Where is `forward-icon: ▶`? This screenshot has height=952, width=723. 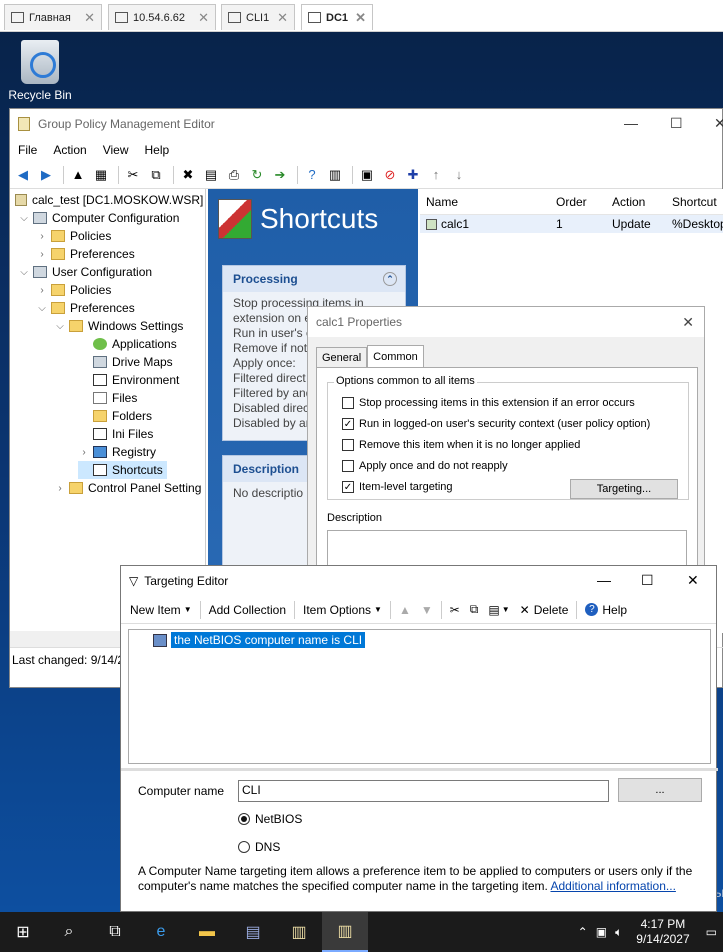
forward-icon: ▶ is located at coordinates (46, 175).